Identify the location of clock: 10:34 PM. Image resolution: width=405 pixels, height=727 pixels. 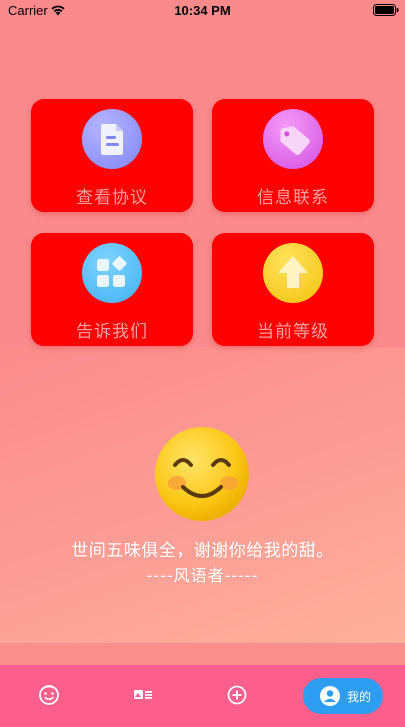
(202, 10).